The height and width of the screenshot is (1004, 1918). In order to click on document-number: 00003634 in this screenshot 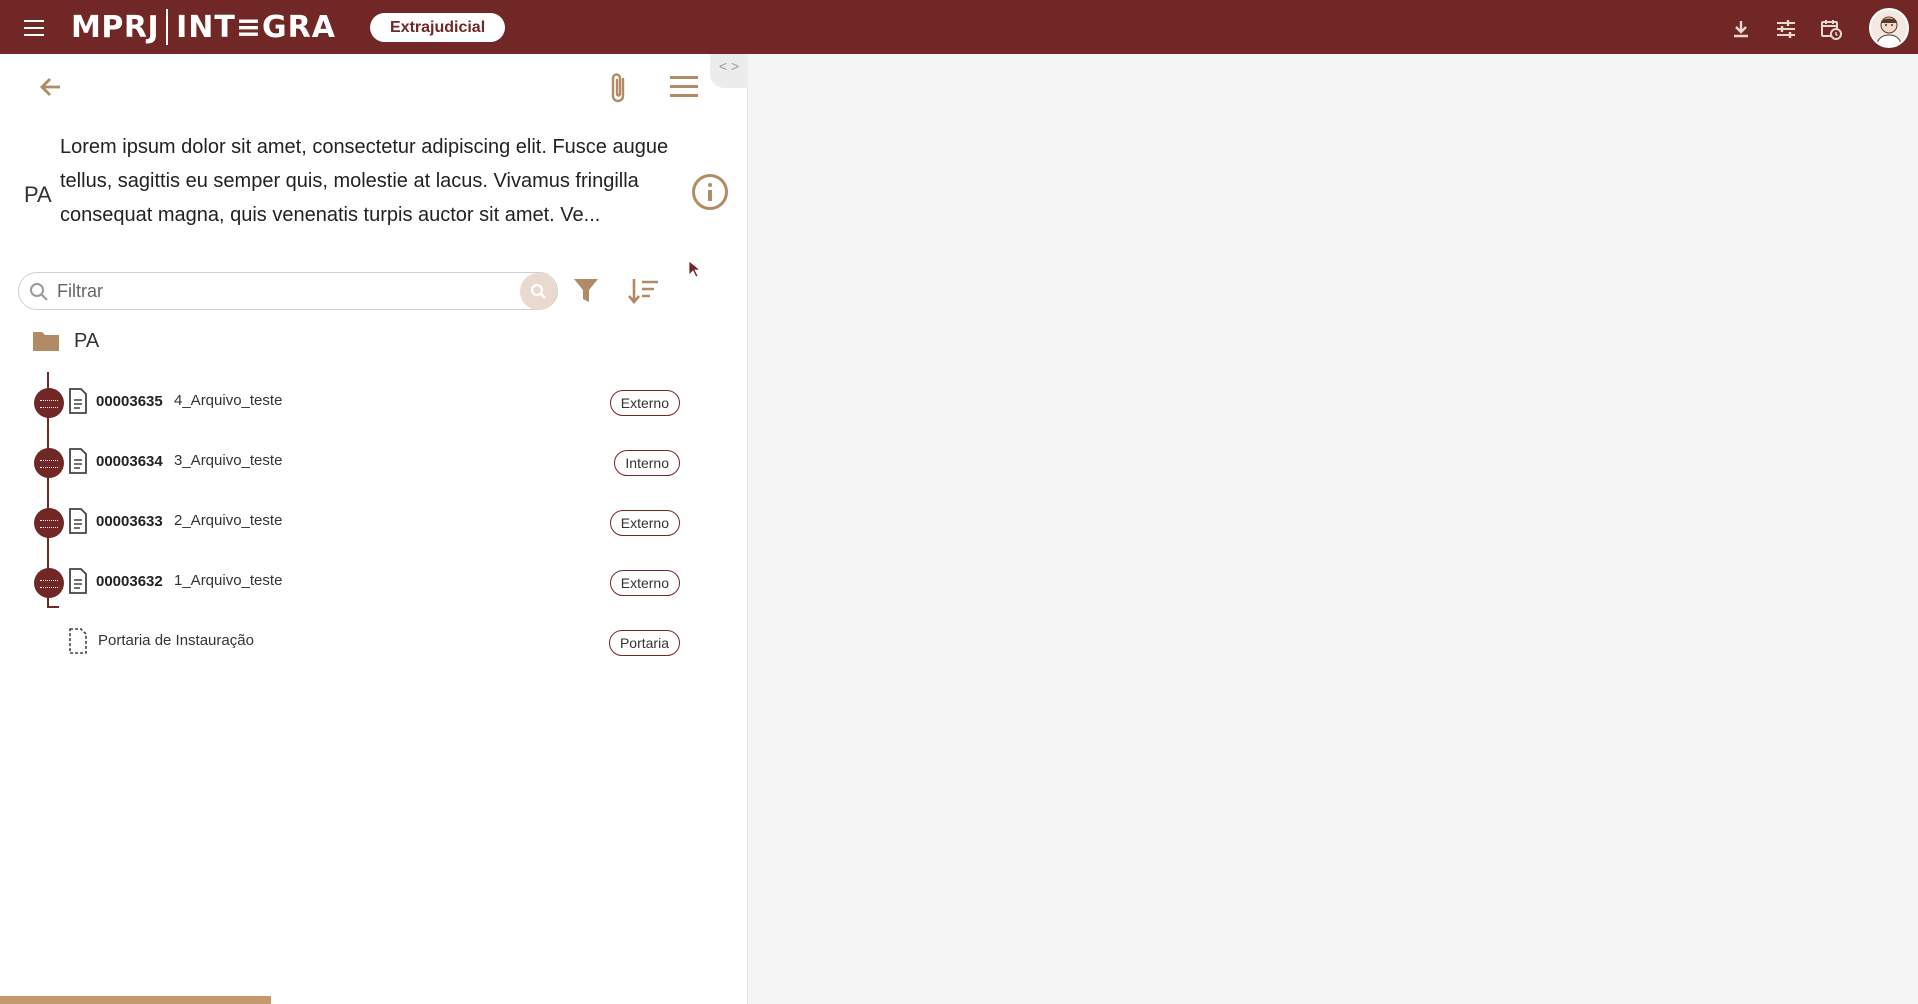, I will do `click(129, 461)`.